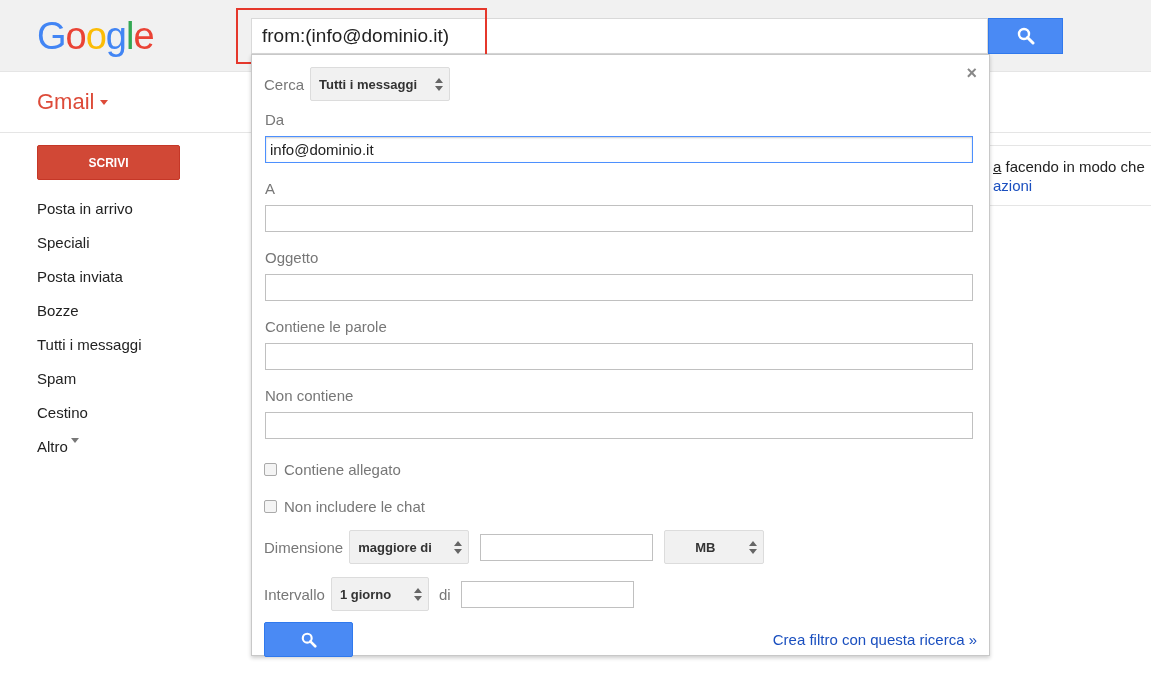 The width and height of the screenshot is (1151, 688). I want to click on interval-select: 1 giorno, so click(379, 594).